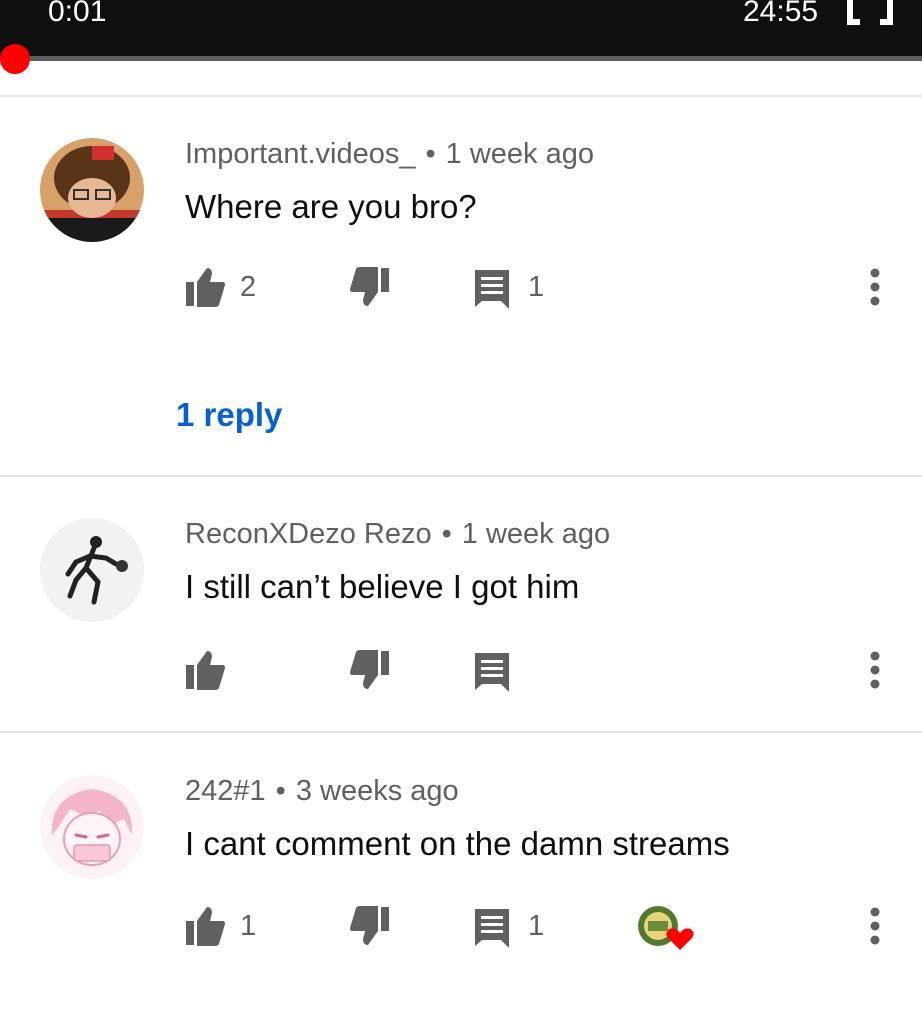 This screenshot has width=922, height=1024. What do you see at coordinates (92, 190) in the screenshot?
I see `face-photo-avatar` at bounding box center [92, 190].